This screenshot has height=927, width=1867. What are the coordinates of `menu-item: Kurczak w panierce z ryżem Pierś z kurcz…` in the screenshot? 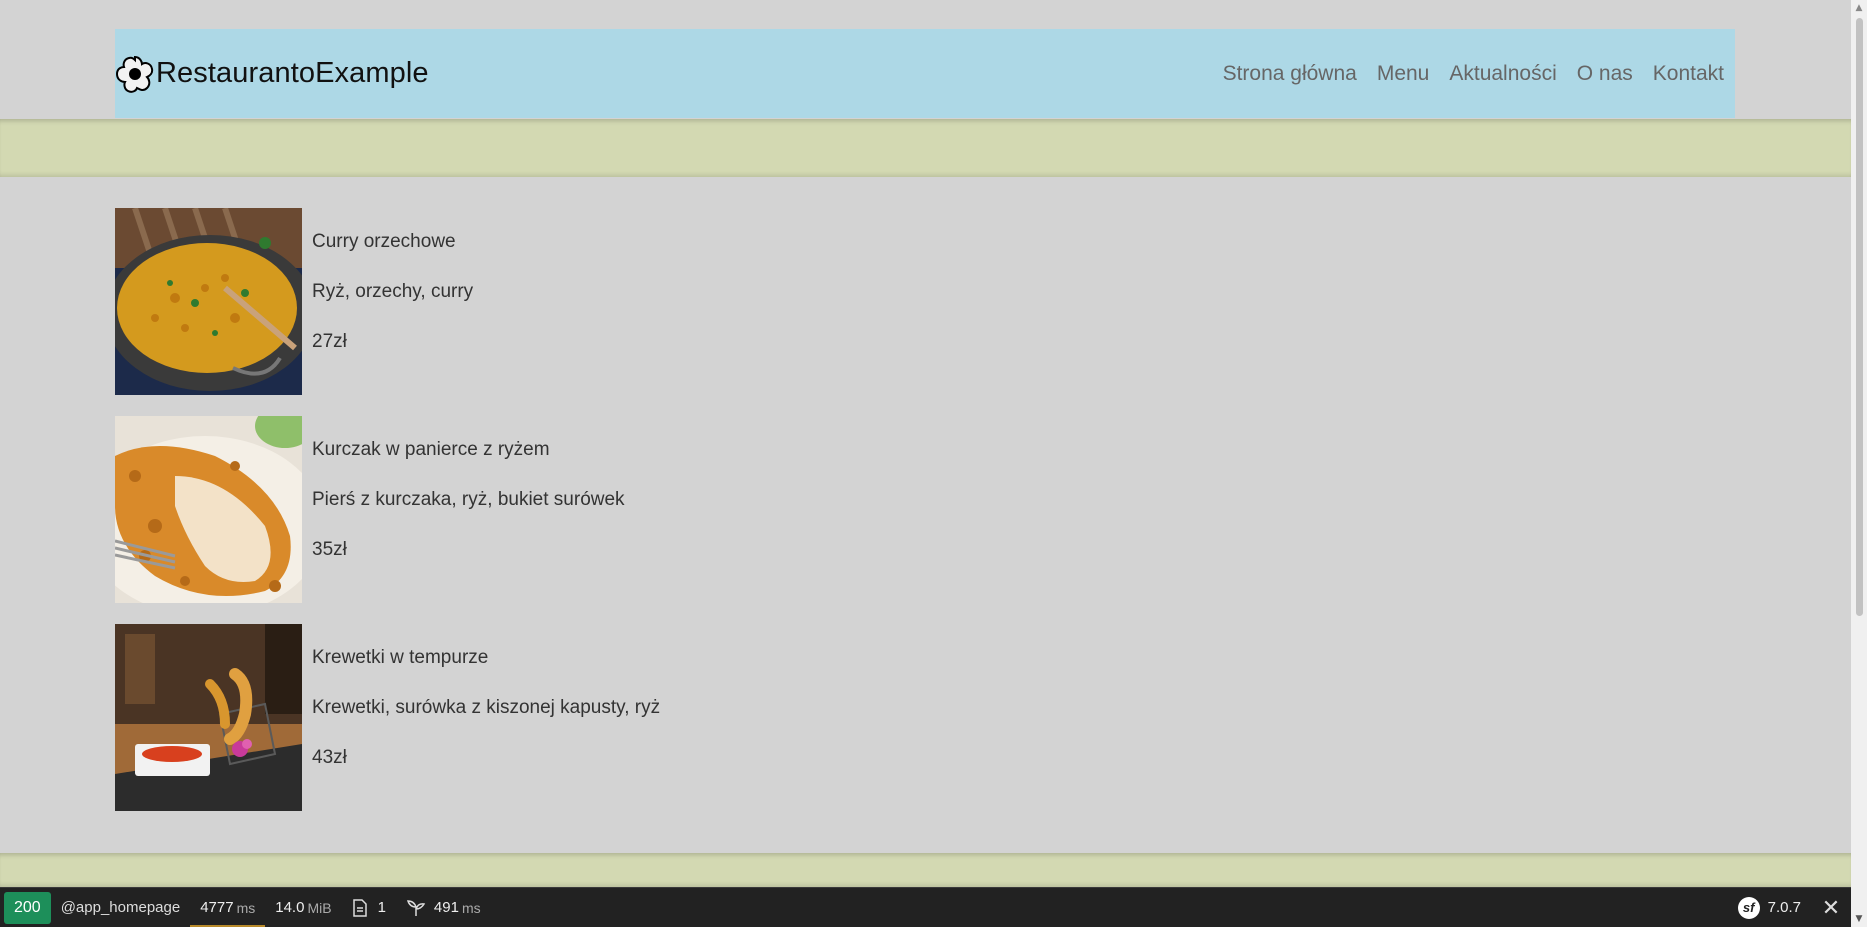 It's located at (387, 509).